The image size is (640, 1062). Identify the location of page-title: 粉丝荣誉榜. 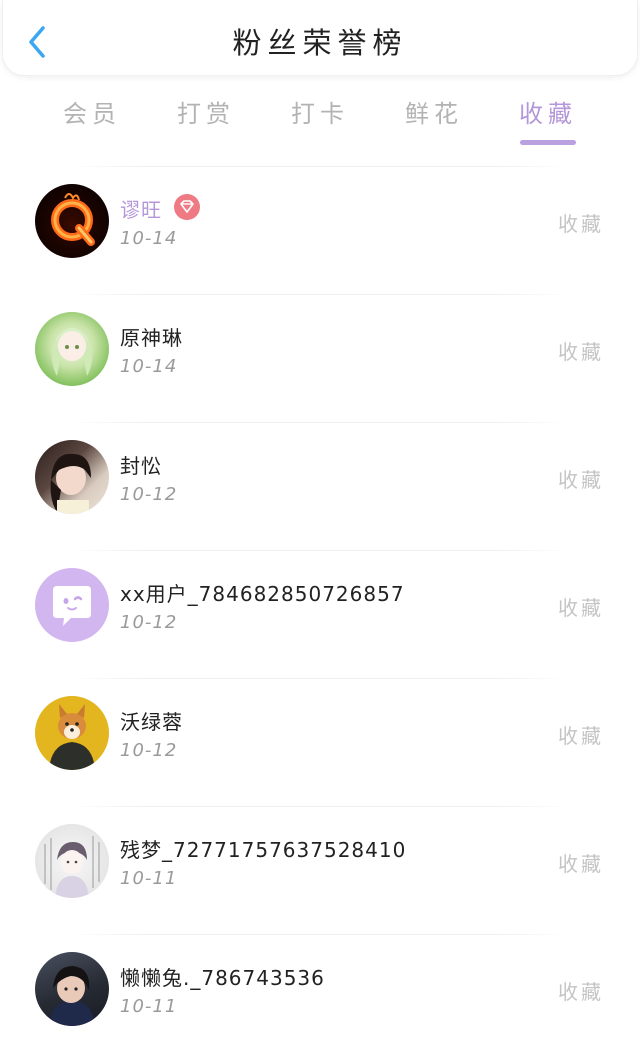
(320, 43).